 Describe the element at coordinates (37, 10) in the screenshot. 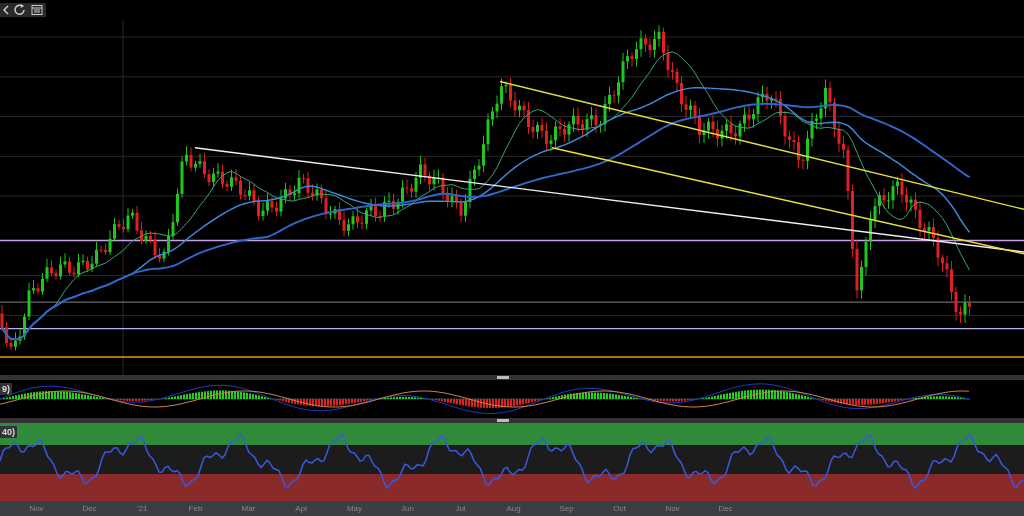

I see `calendar-icon` at that location.